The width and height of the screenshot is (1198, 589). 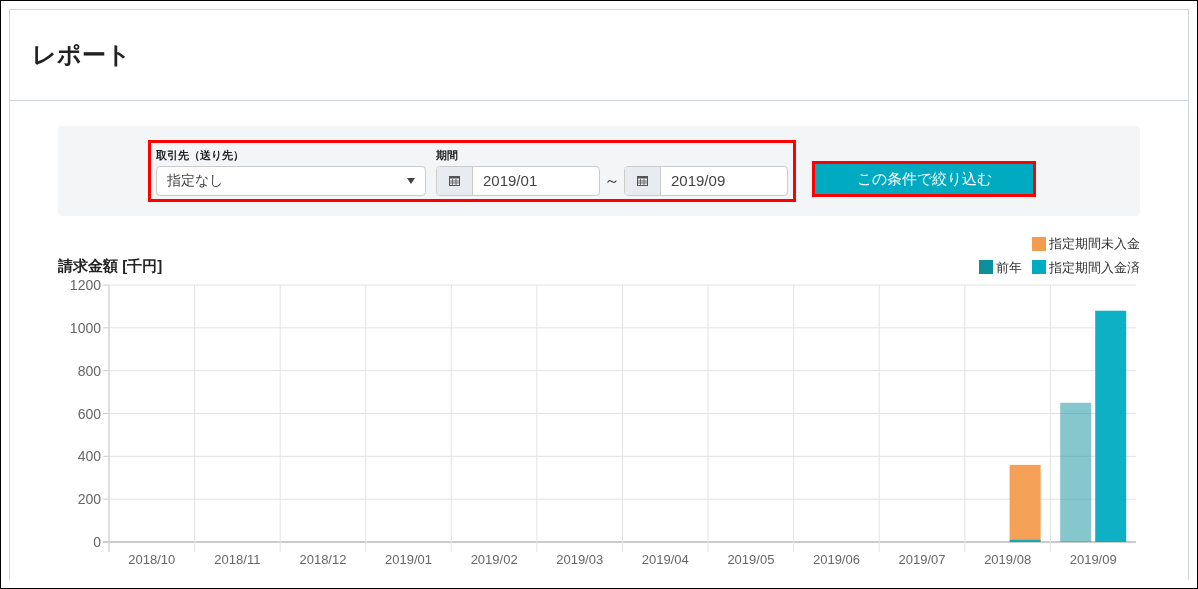 What do you see at coordinates (665, 559) in the screenshot?
I see `axis-label: 2019/04` at bounding box center [665, 559].